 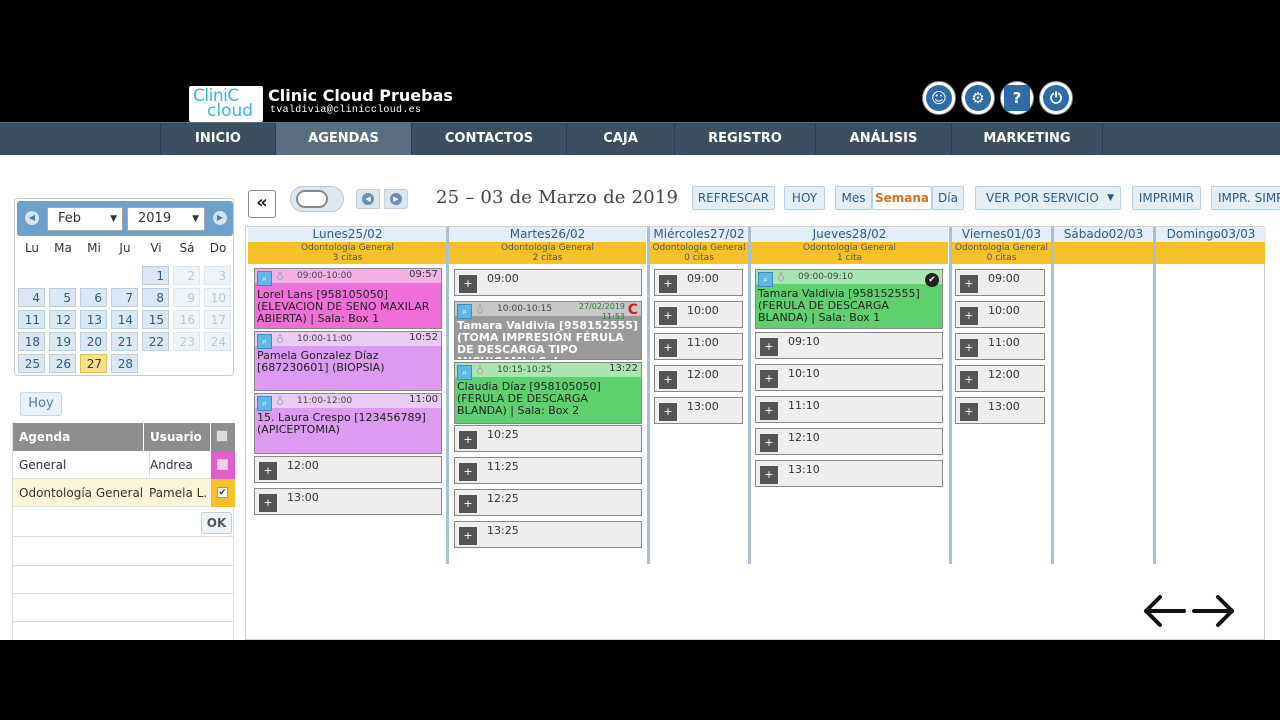 I want to click on nav-contactos: CONTACTOS, so click(x=488, y=139).